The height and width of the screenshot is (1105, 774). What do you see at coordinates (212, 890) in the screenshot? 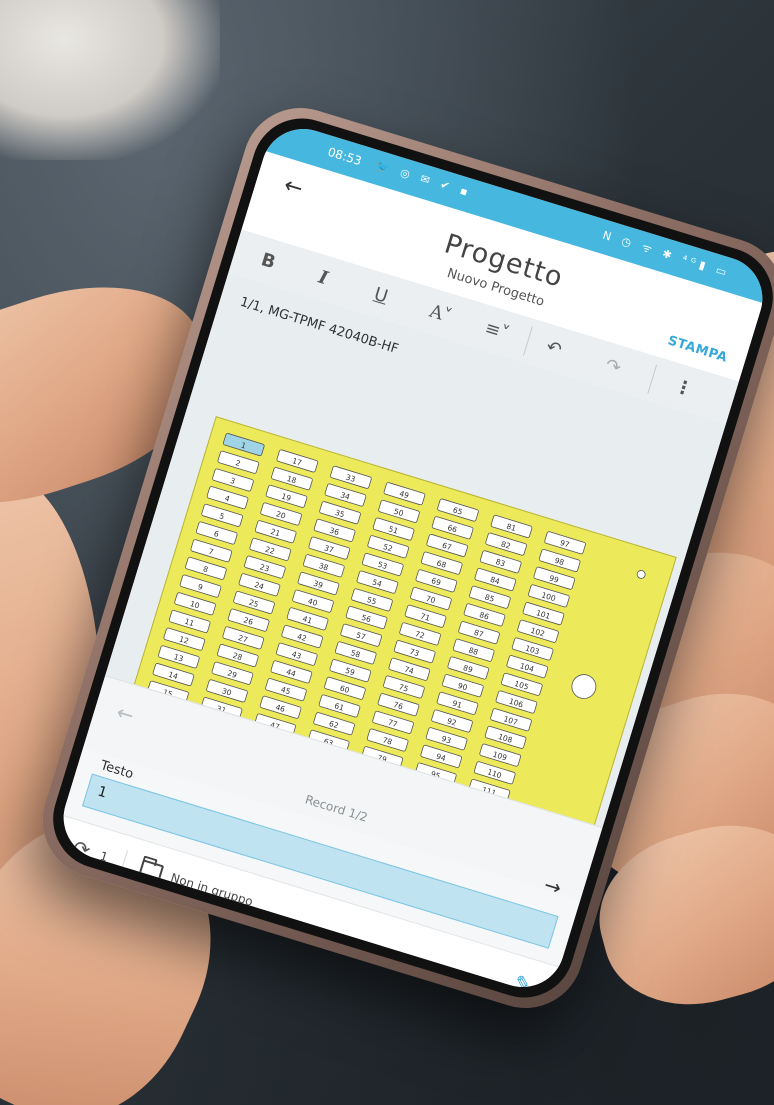
I see `group-label: Non in gruppo` at bounding box center [212, 890].